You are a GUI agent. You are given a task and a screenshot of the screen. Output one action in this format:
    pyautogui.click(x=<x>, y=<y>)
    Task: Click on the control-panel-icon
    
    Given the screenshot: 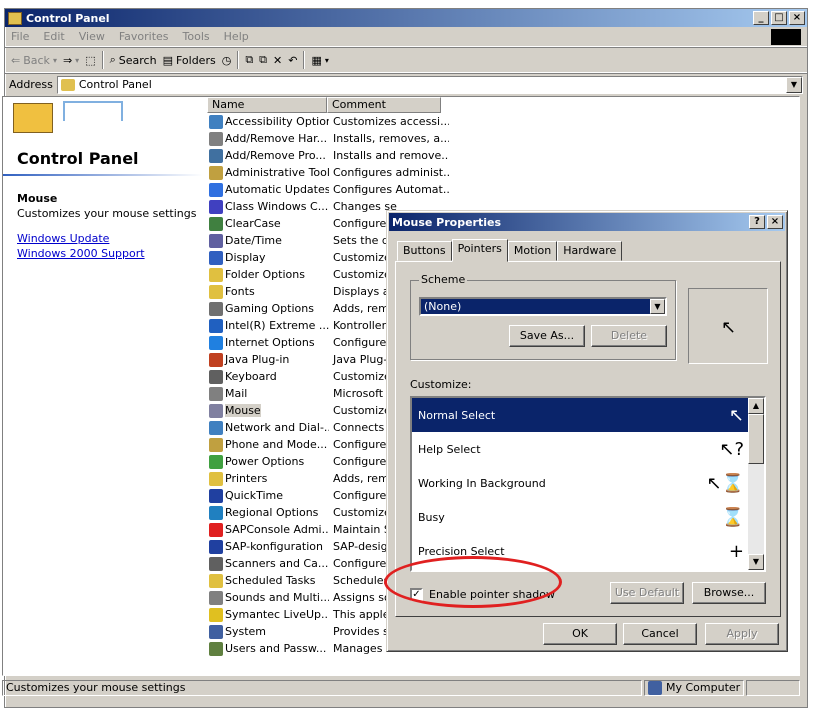 What is the action you would take?
    pyautogui.click(x=15, y=18)
    